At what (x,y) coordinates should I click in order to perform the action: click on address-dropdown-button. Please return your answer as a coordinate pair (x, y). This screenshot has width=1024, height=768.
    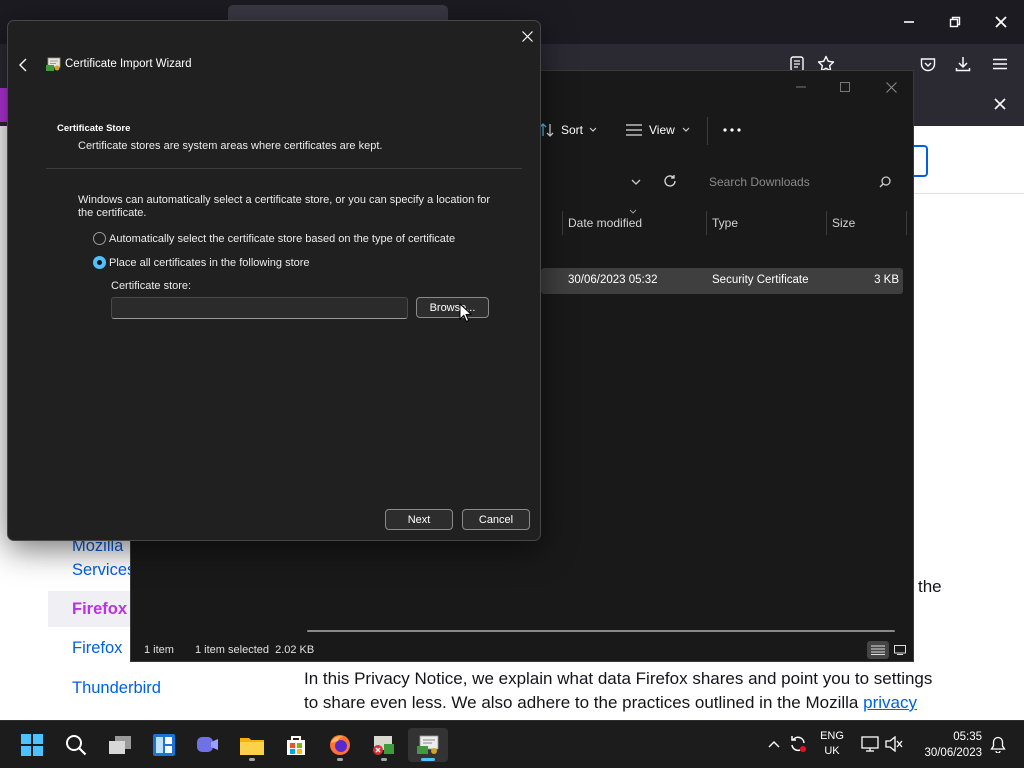
    Looking at the image, I should click on (636, 182).